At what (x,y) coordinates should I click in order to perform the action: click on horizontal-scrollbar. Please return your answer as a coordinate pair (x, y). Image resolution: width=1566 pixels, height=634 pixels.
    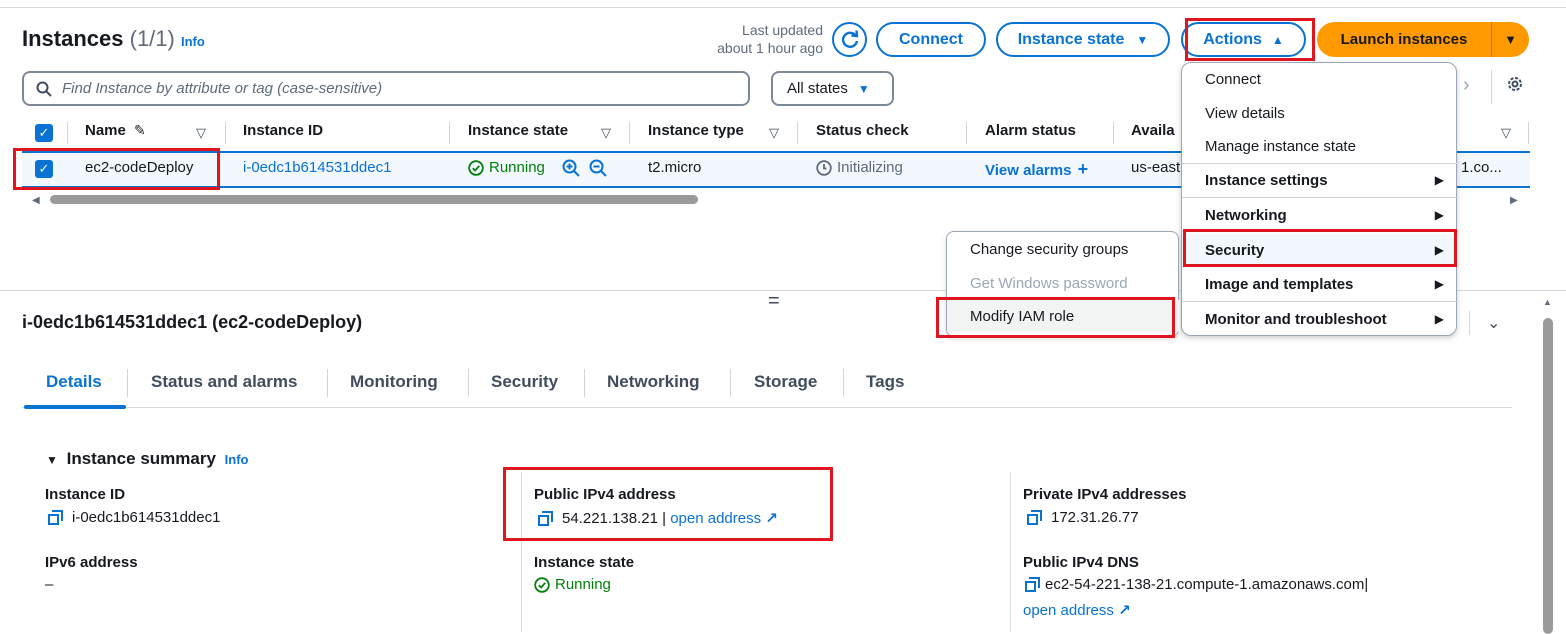
    Looking at the image, I should click on (374, 199).